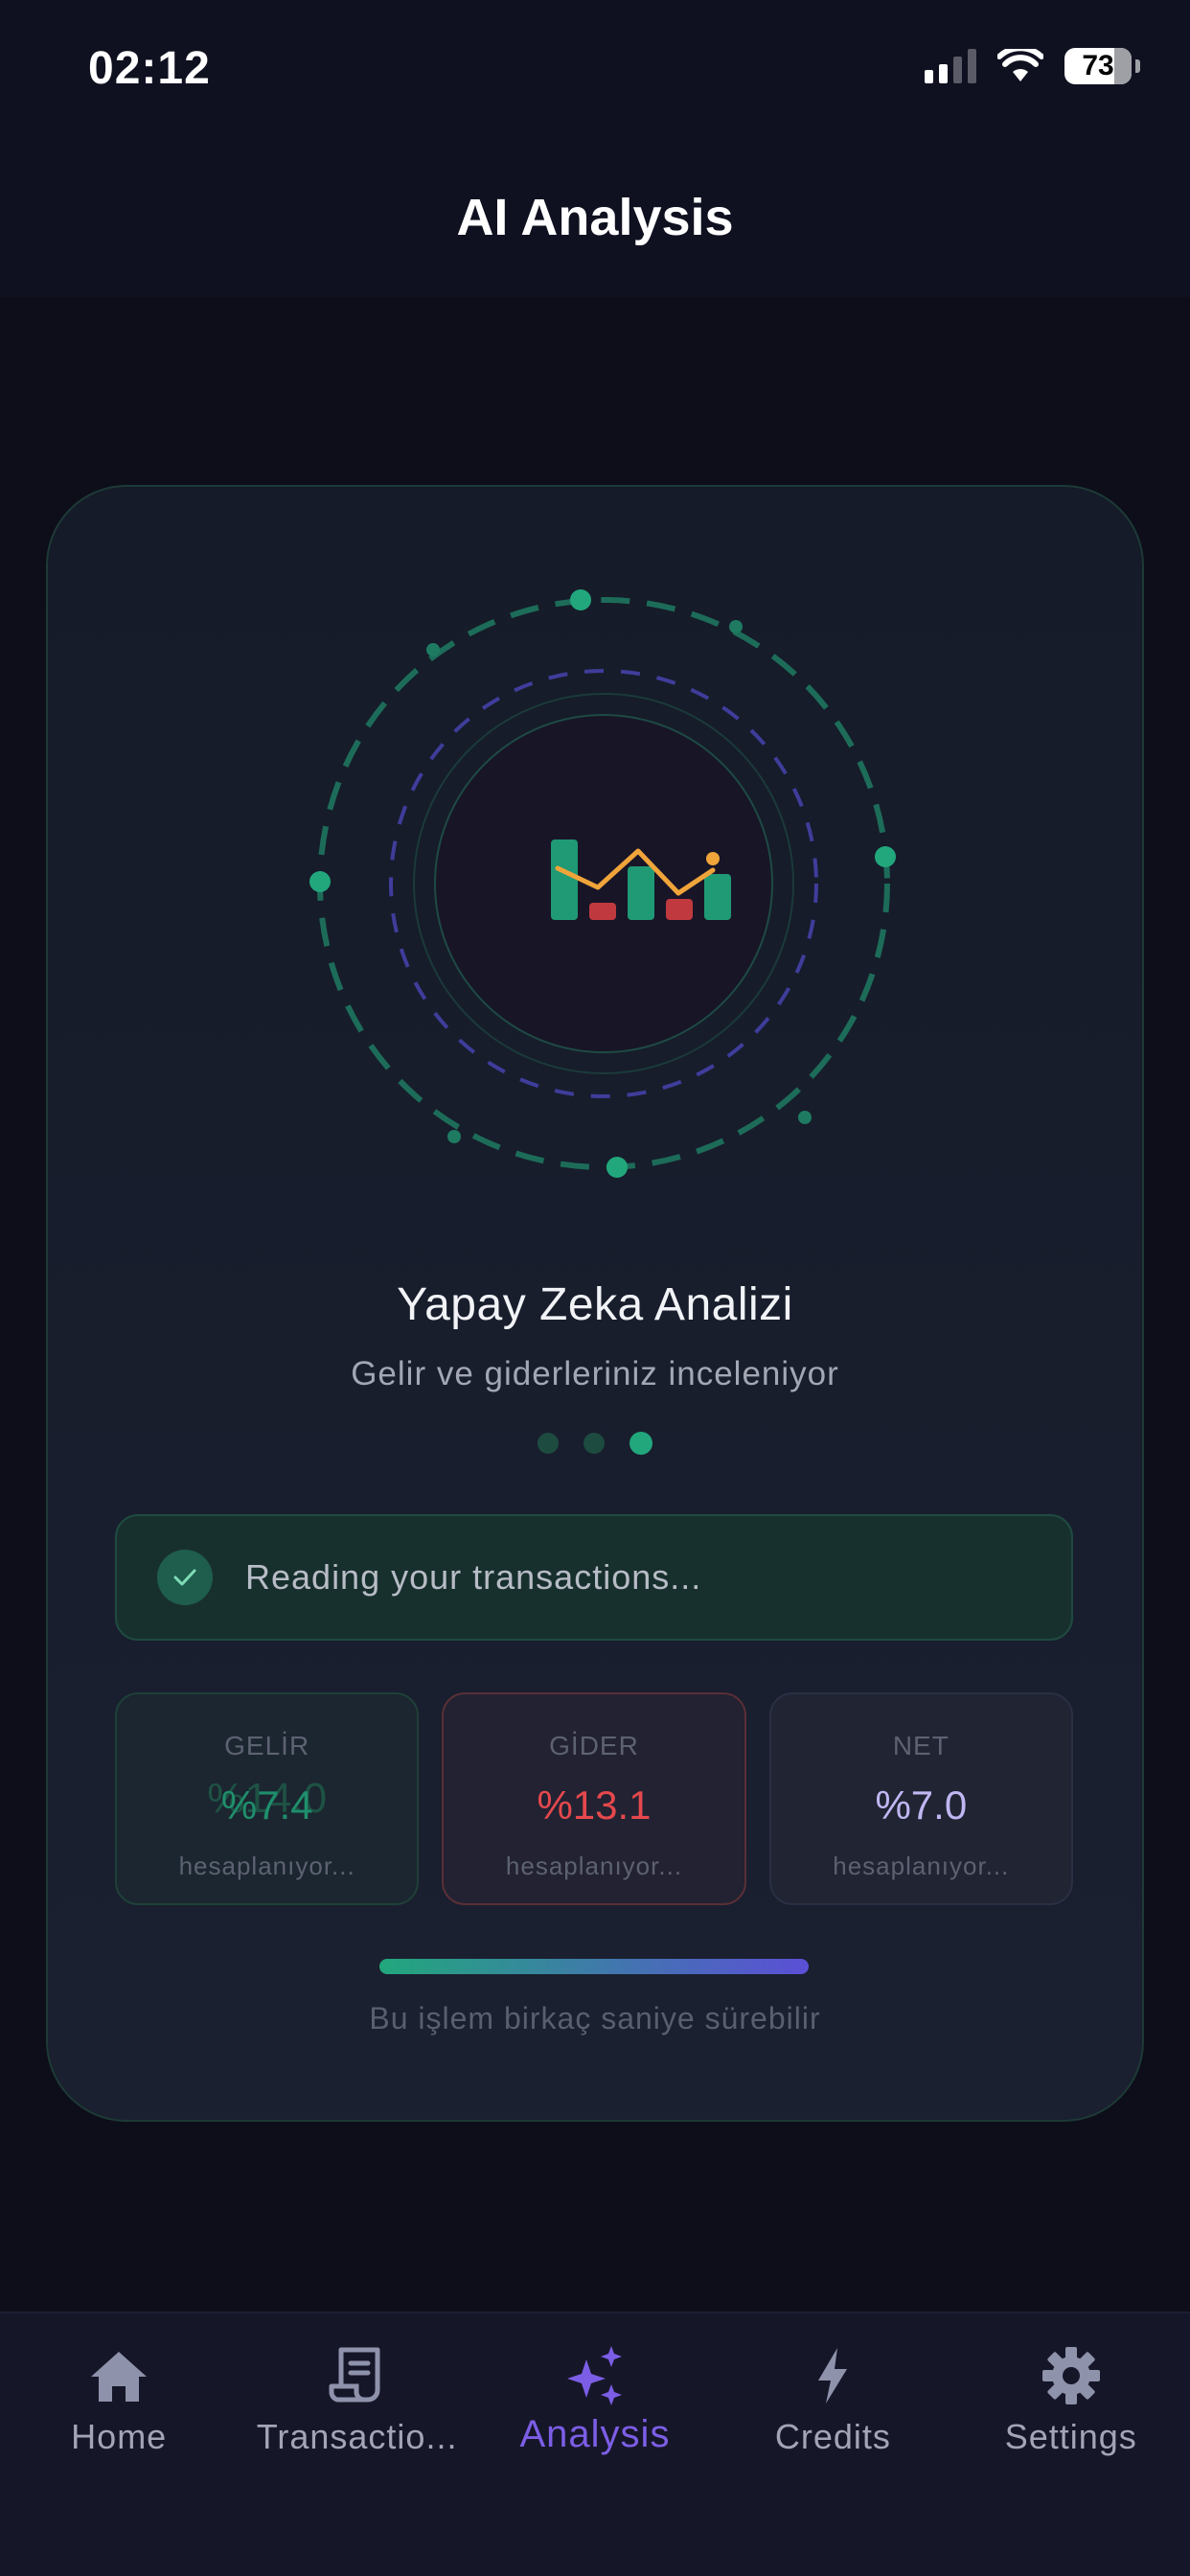 The image size is (1190, 2576). Describe the element at coordinates (1071, 2409) in the screenshot. I see `nav-settings: Settings` at that location.